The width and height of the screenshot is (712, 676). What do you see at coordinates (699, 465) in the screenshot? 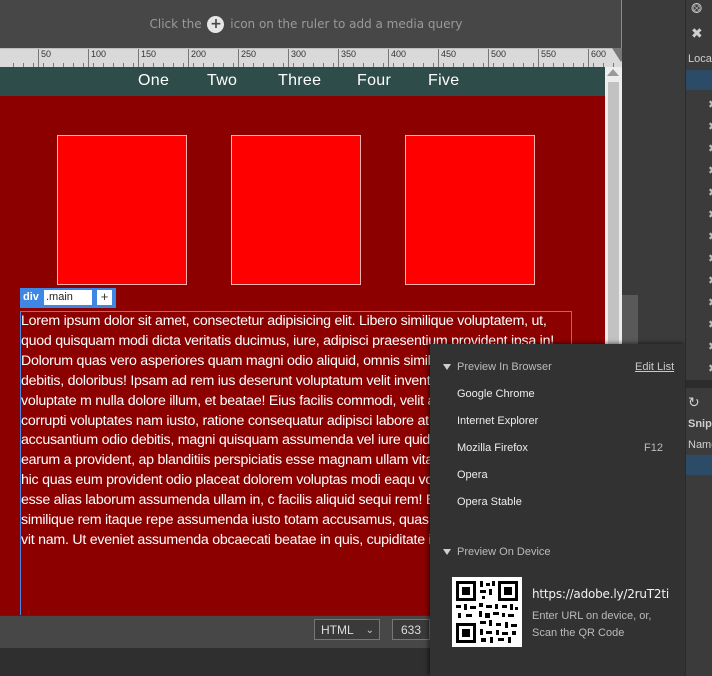
I see `selected-snippet-row` at bounding box center [699, 465].